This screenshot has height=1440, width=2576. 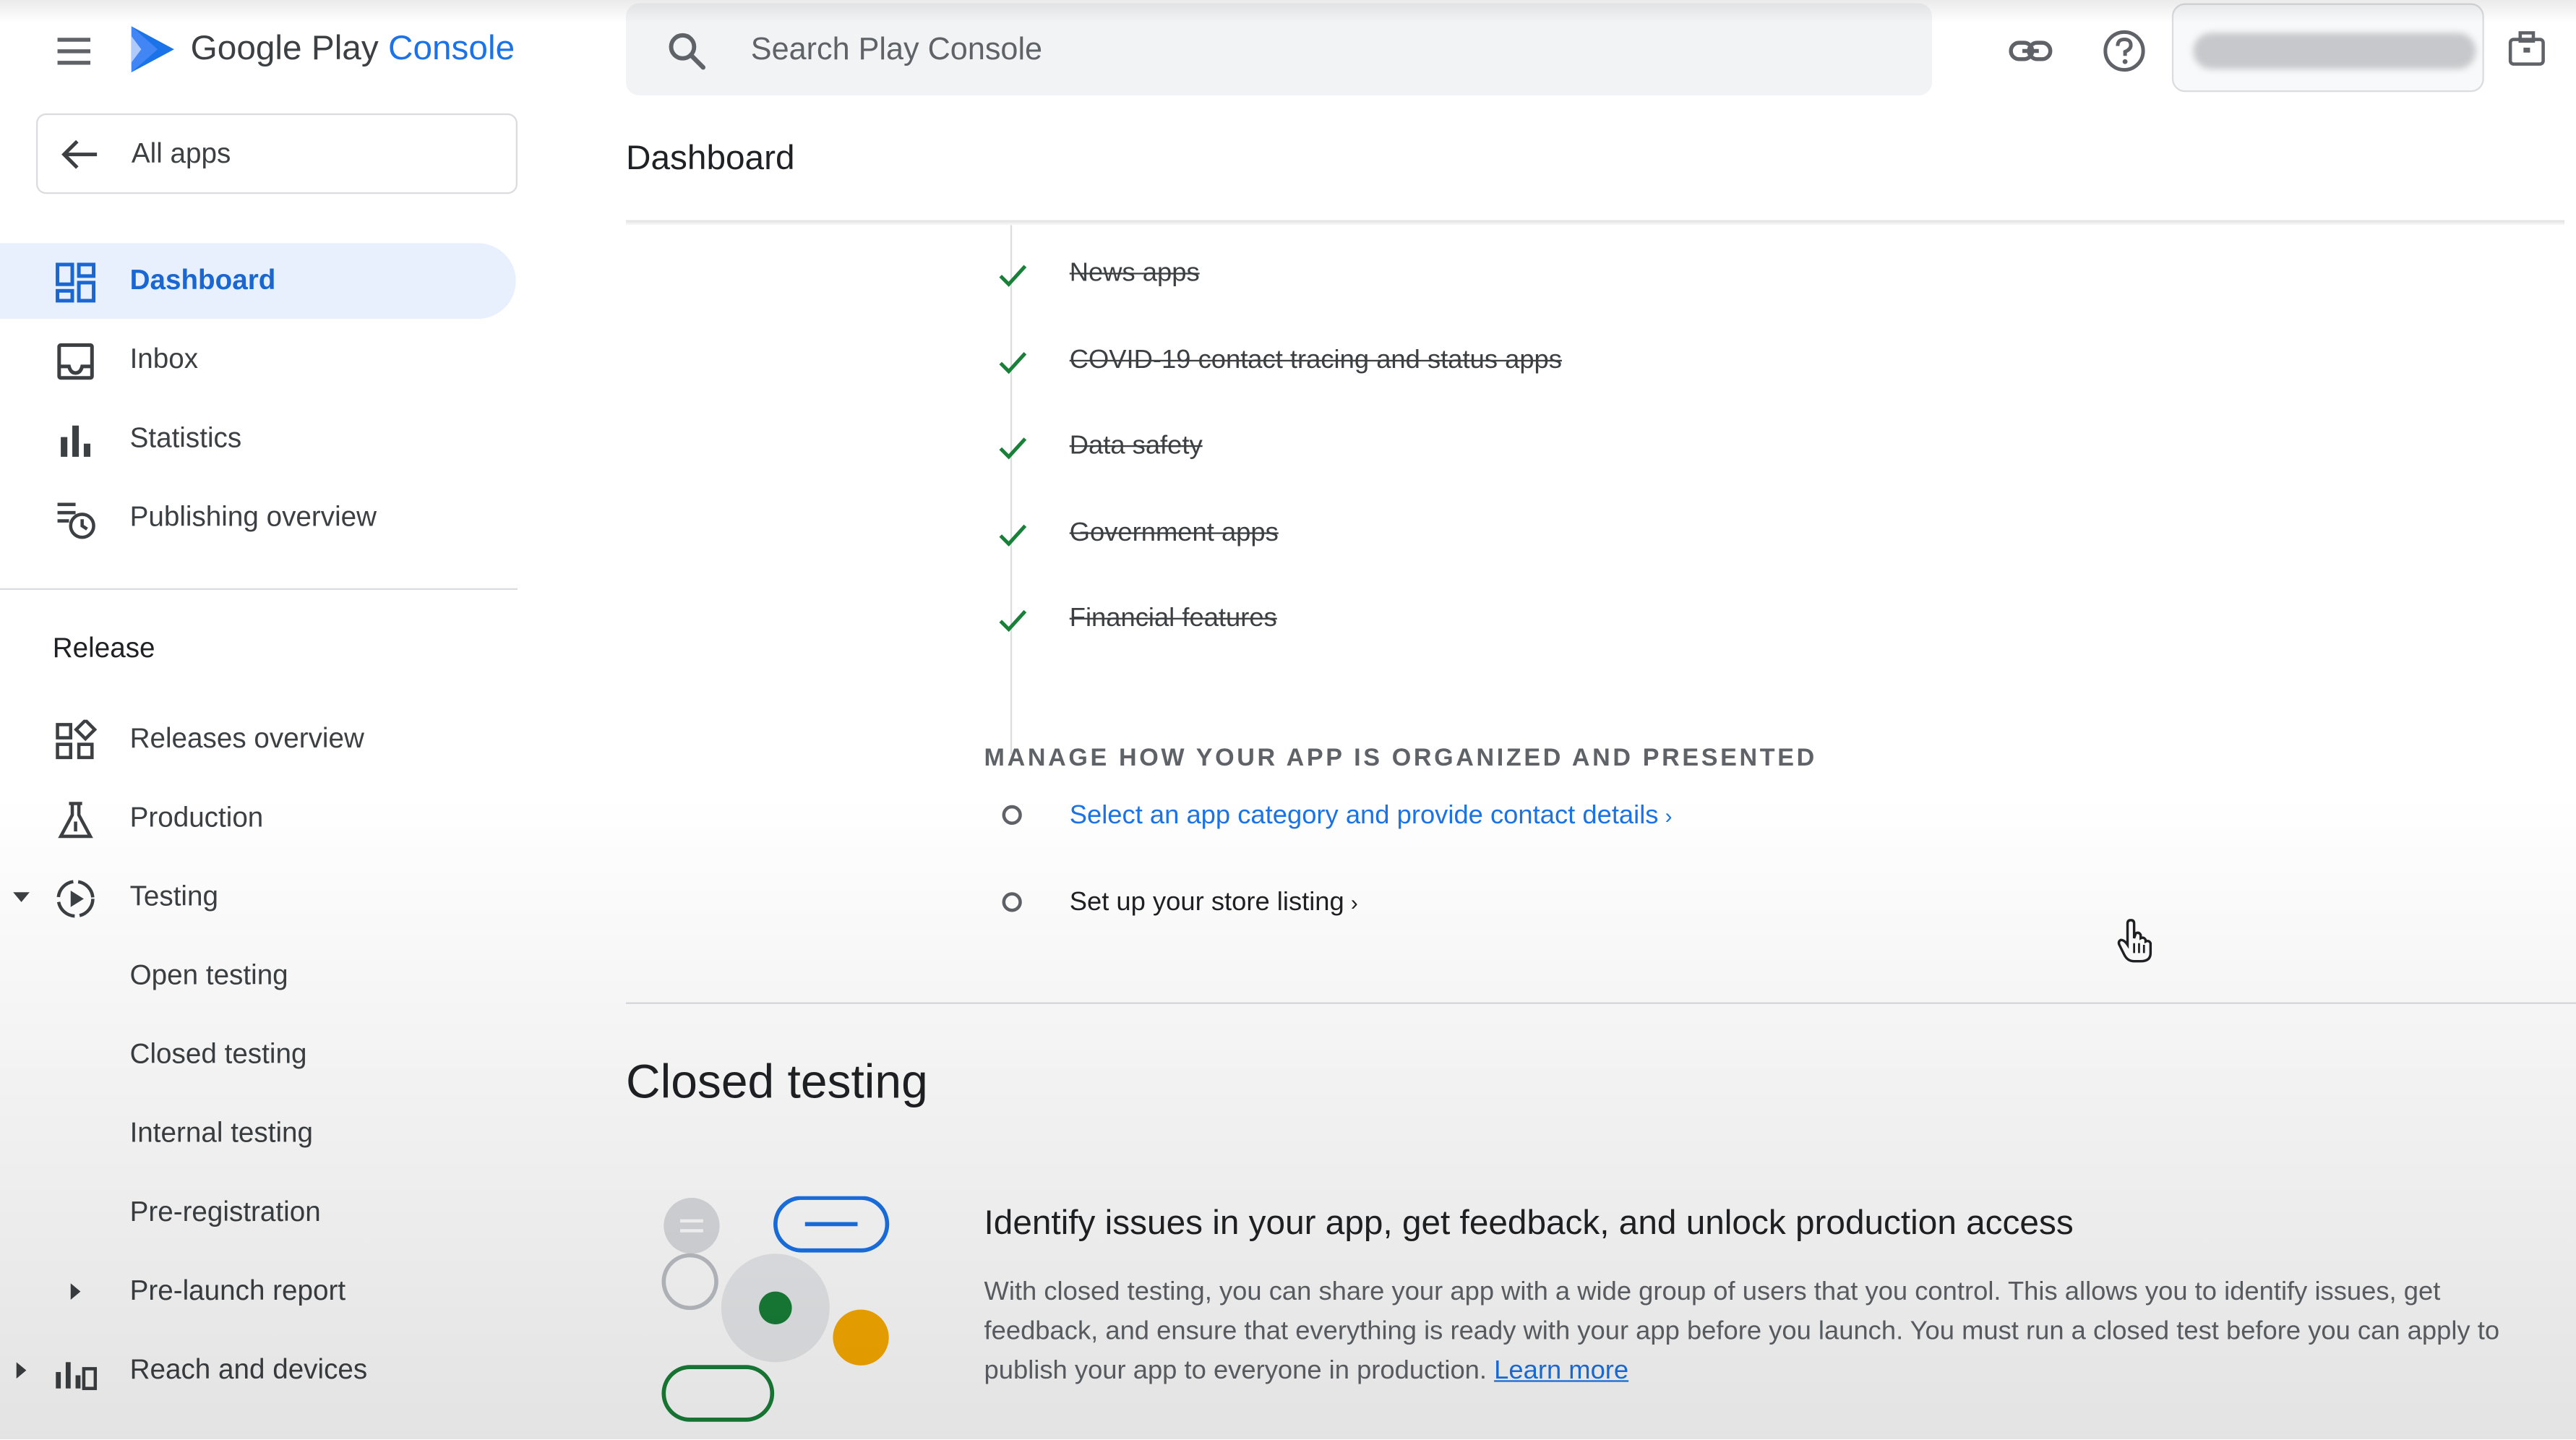 What do you see at coordinates (104, 648) in the screenshot?
I see `sidebar-section-release: Release` at bounding box center [104, 648].